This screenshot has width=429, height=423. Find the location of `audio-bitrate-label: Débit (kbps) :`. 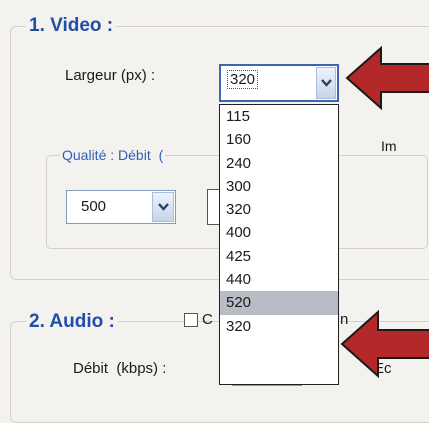

audio-bitrate-label: Débit (kbps) : is located at coordinates (120, 368).